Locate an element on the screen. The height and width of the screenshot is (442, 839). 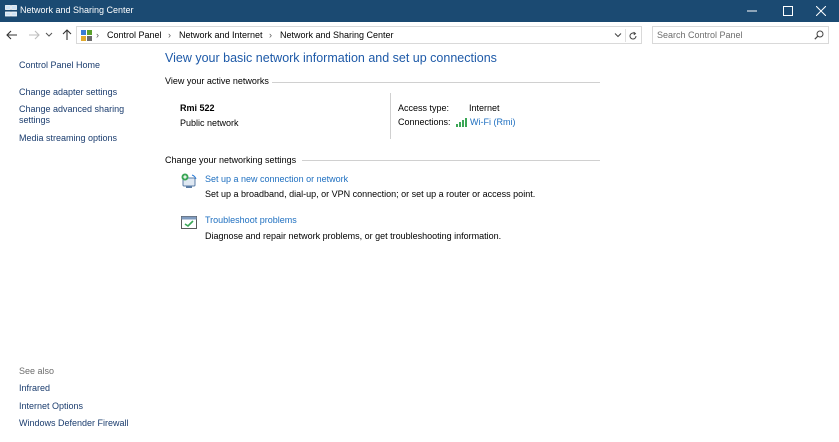
network-sharing-icon is located at coordinates (11, 11).